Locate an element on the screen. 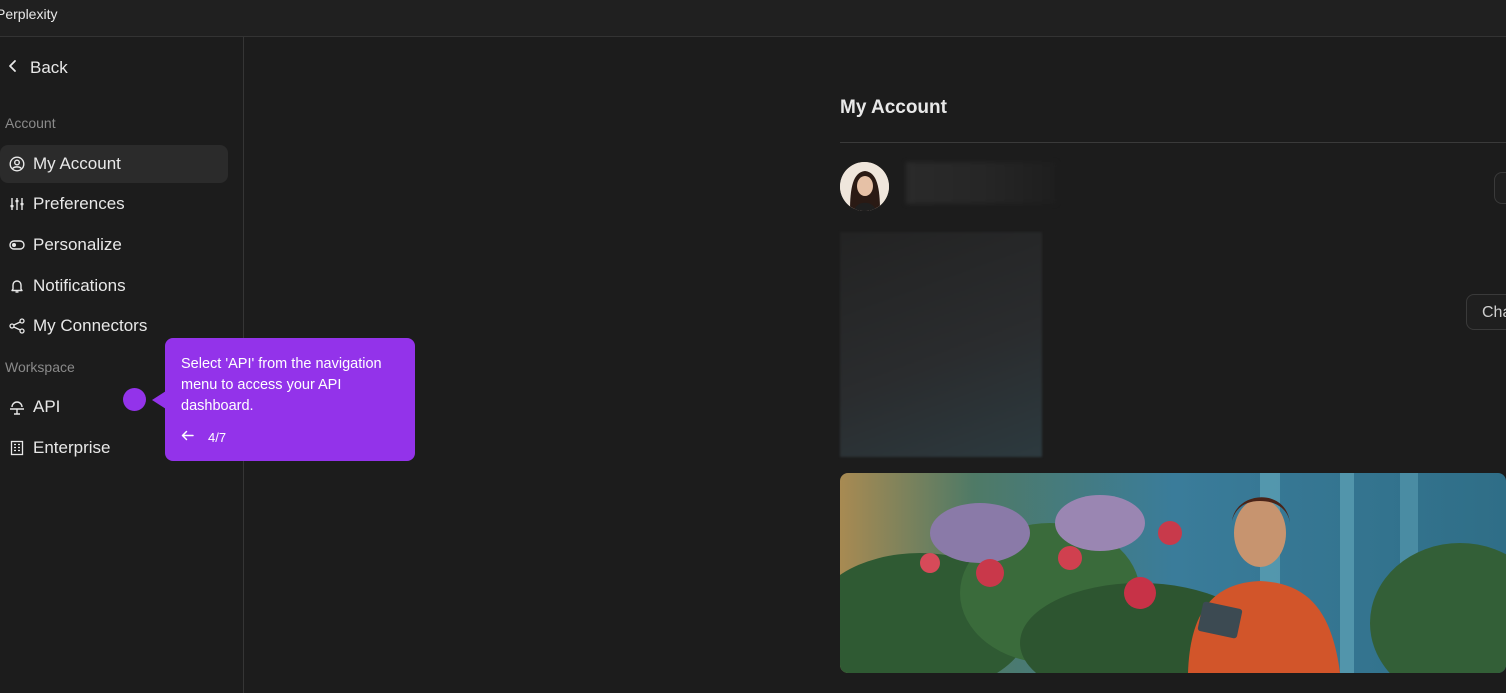 The height and width of the screenshot is (693, 1506). sidebar-item-label: Personalize is located at coordinates (77, 244).